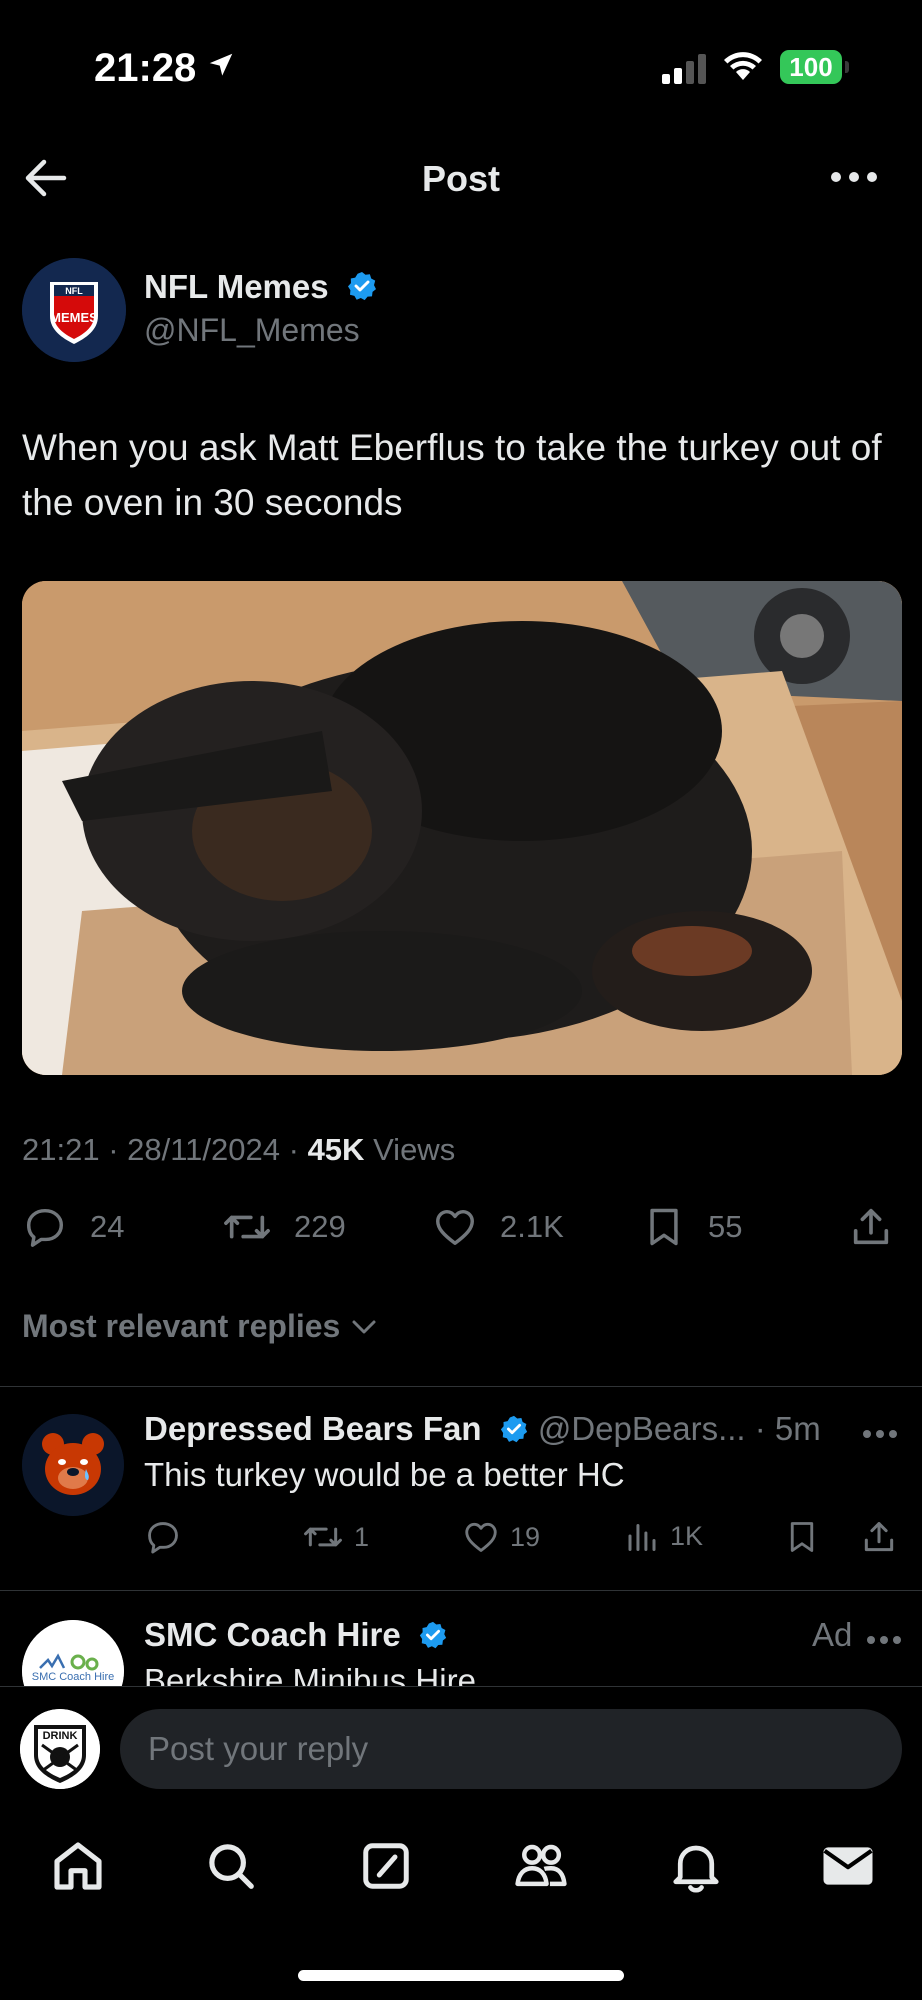 The width and height of the screenshot is (922, 2000). I want to click on reply-avatar, so click(73, 1465).